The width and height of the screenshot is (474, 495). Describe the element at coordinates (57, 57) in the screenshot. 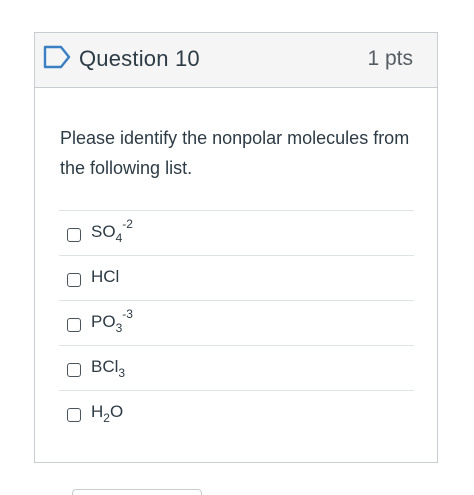

I see `flag-question-icon` at that location.